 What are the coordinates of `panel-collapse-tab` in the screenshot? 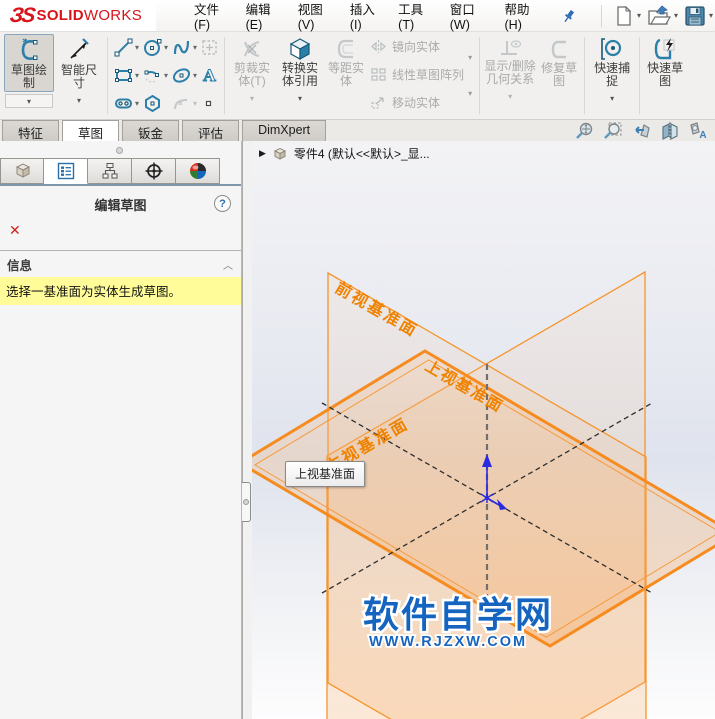 It's located at (246, 502).